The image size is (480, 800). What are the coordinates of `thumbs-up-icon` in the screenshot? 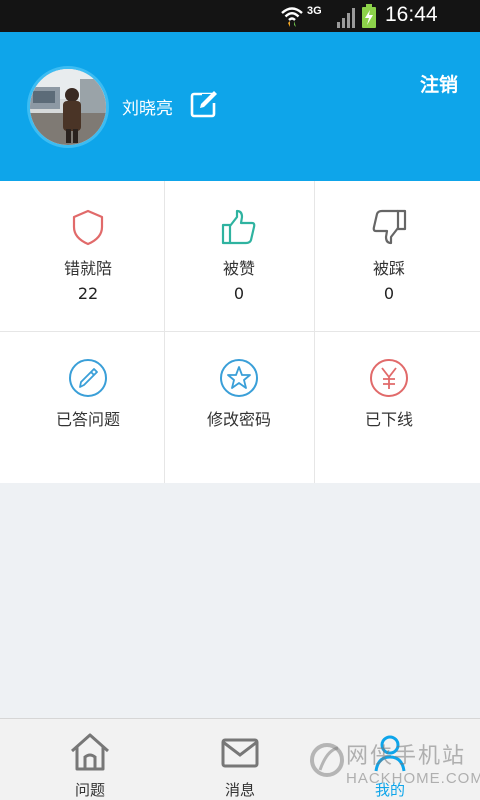 It's located at (238, 227).